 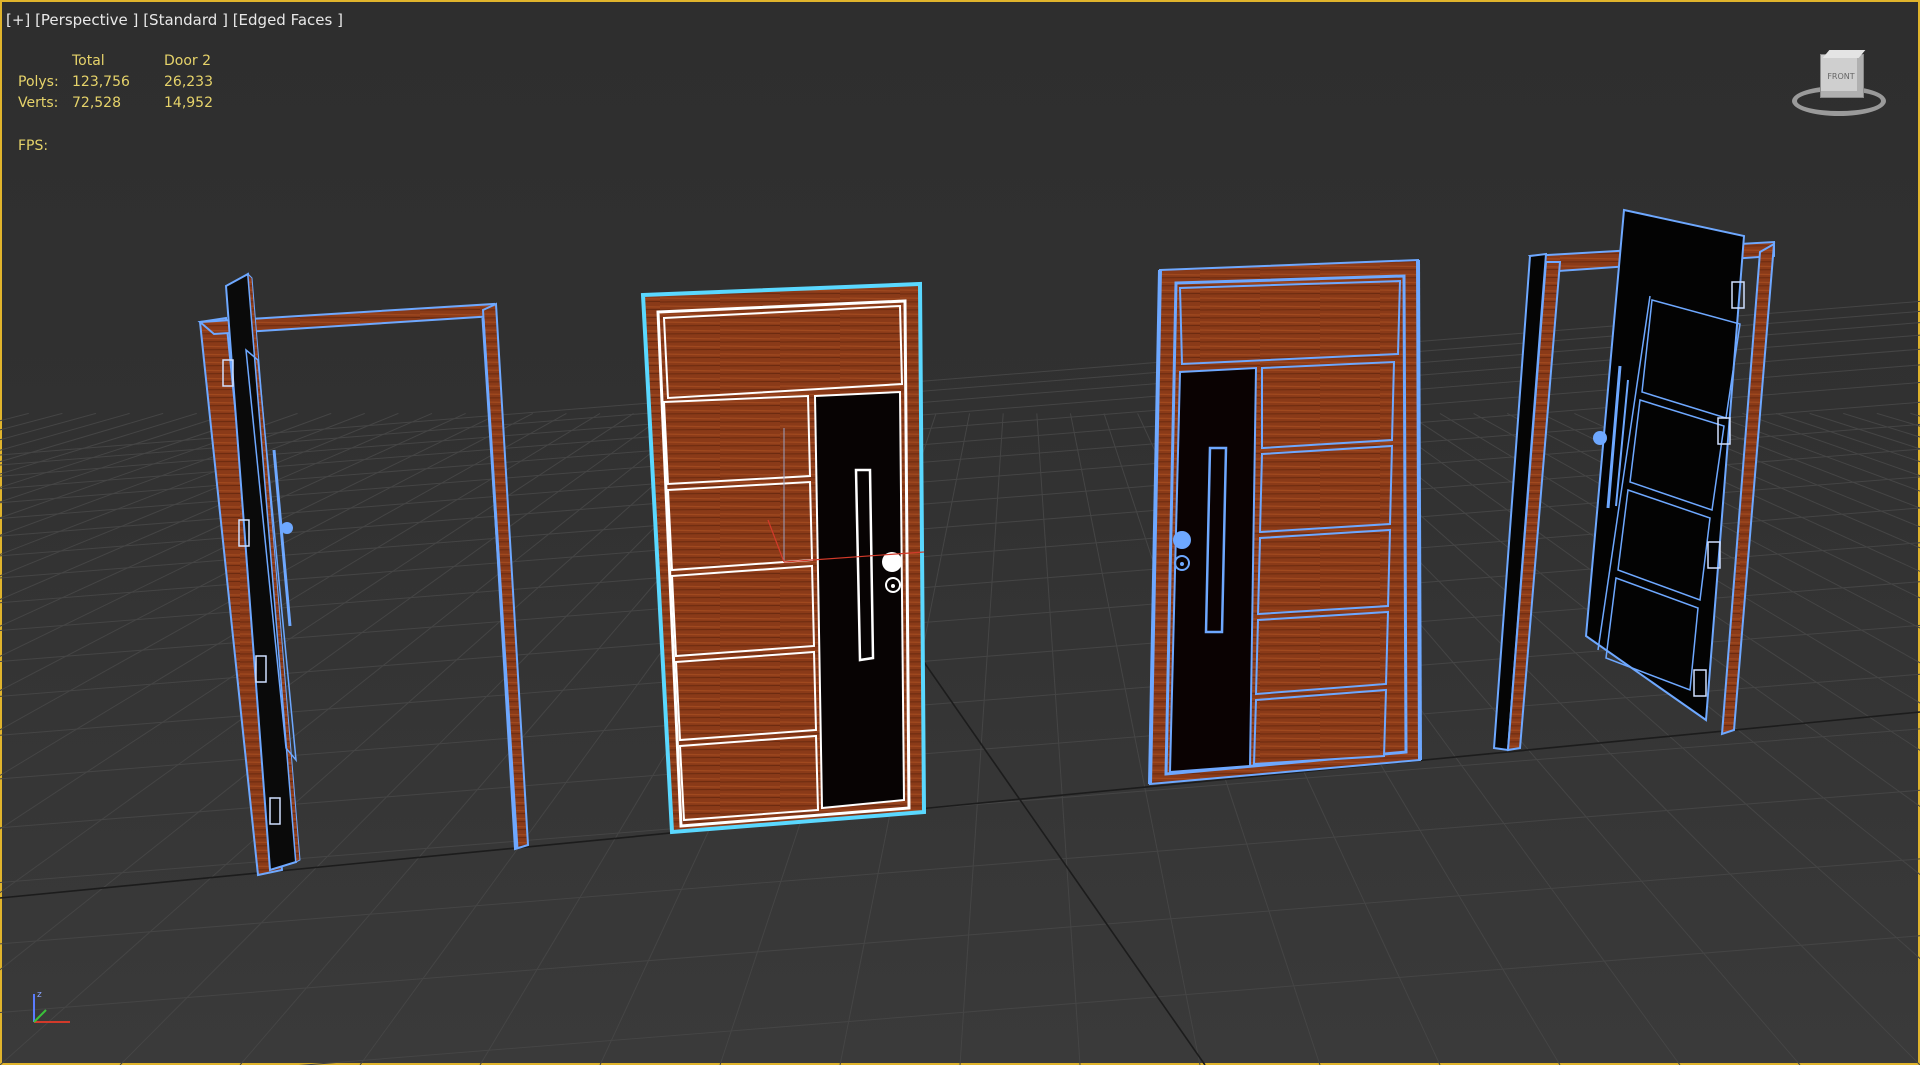 I want to click on stats-polys-total: 123,756, so click(x=101, y=82).